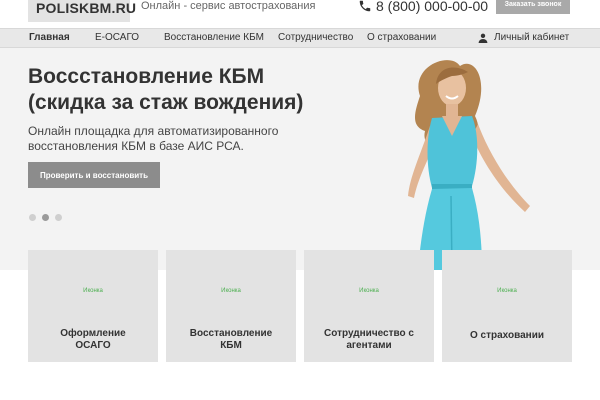  I want to click on card-label: Оформление ОСАГО, so click(93, 339).